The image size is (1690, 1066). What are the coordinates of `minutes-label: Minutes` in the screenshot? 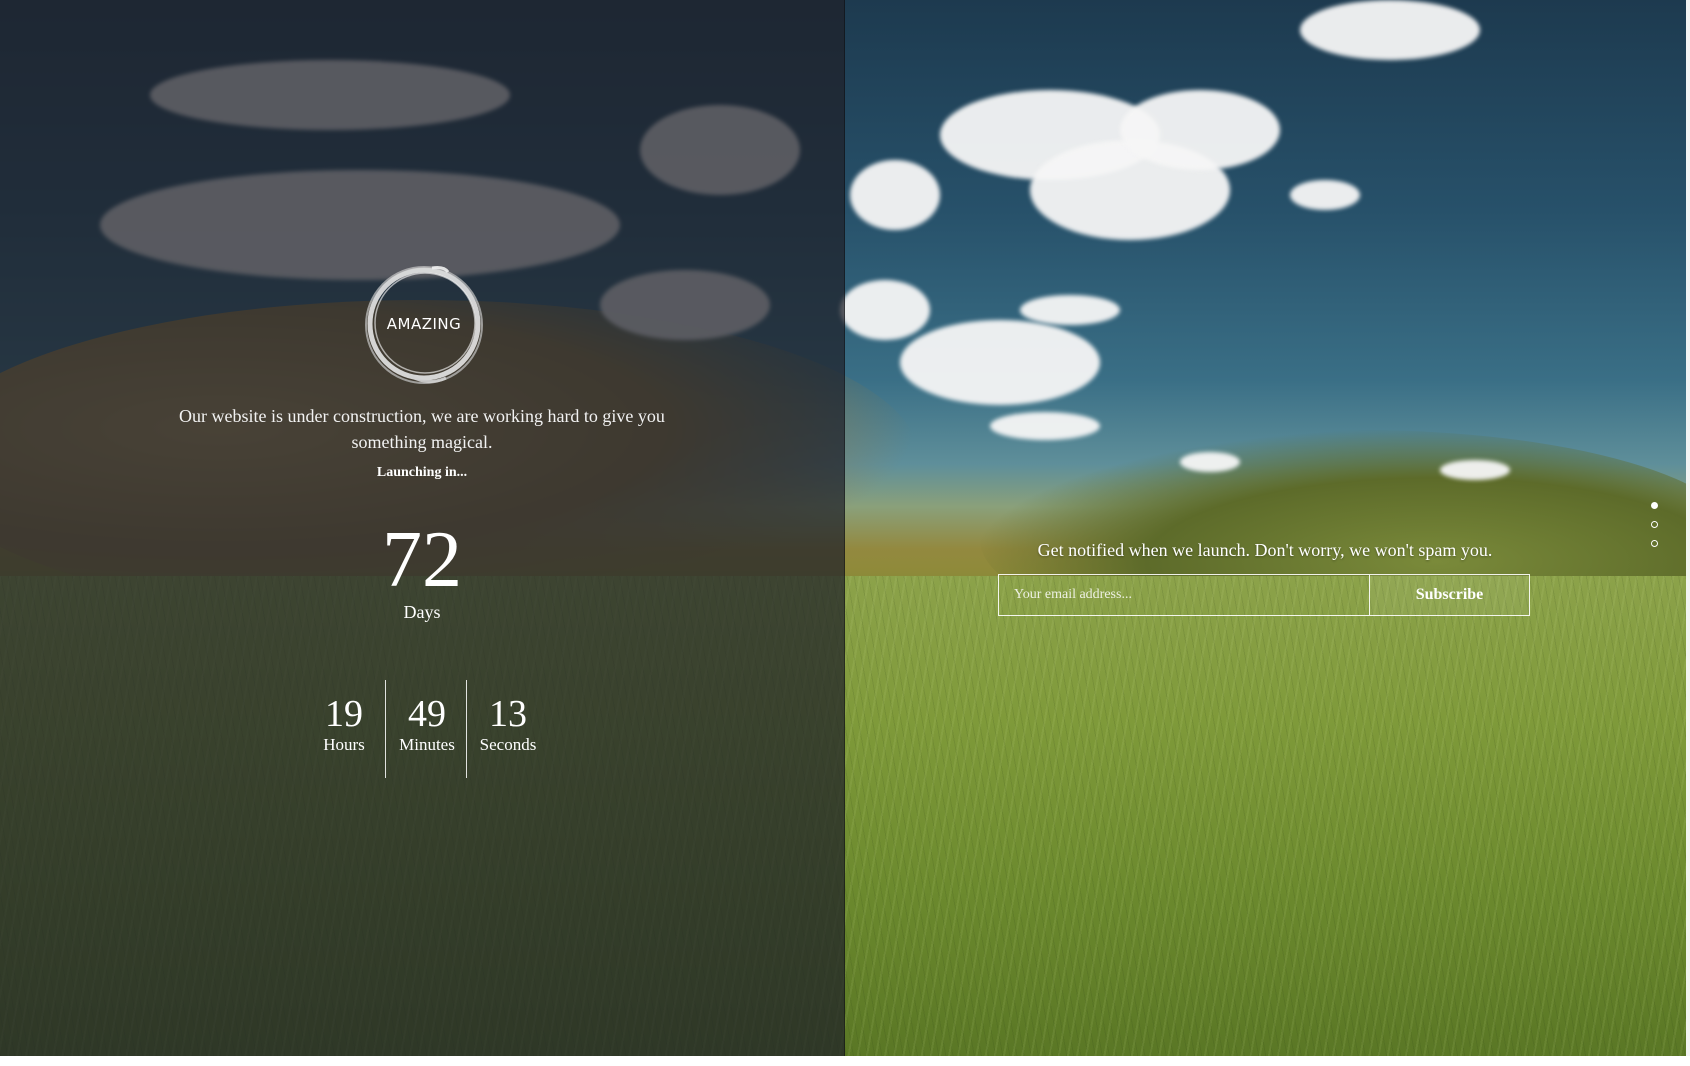 It's located at (427, 744).